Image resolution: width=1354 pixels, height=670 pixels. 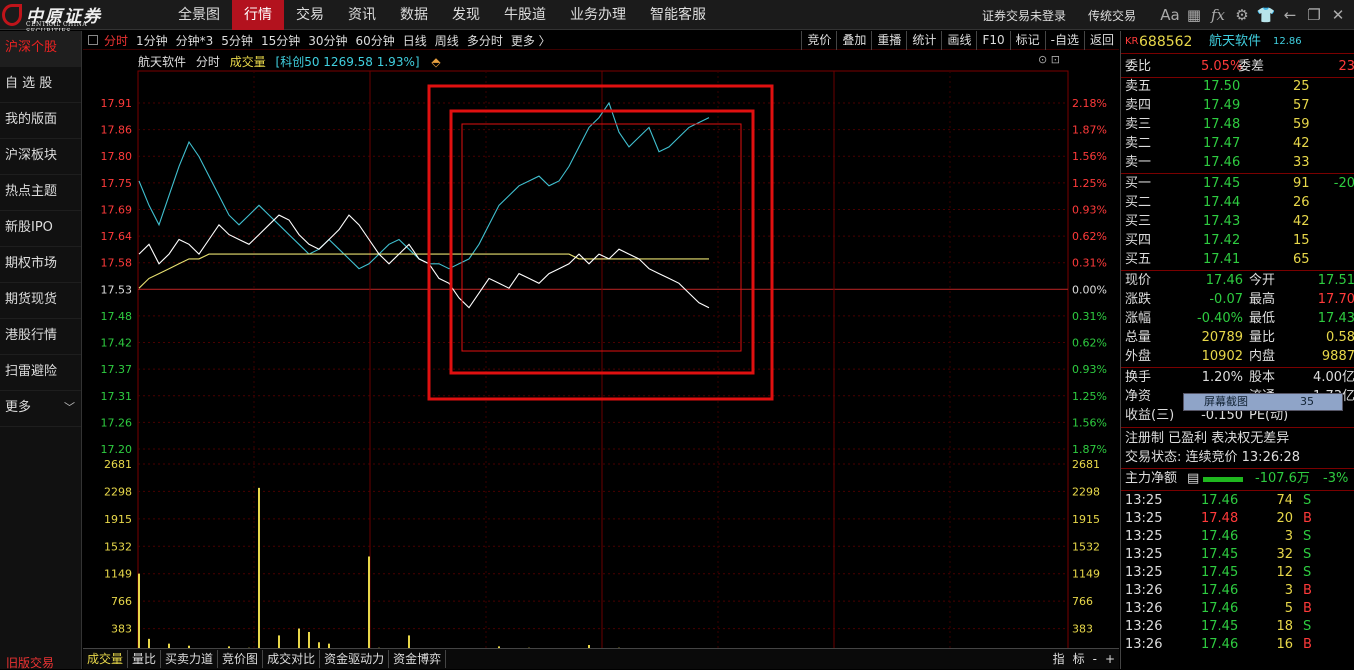 What do you see at coordinates (853, 40) in the screenshot?
I see `chart-tool-button: 叠加` at bounding box center [853, 40].